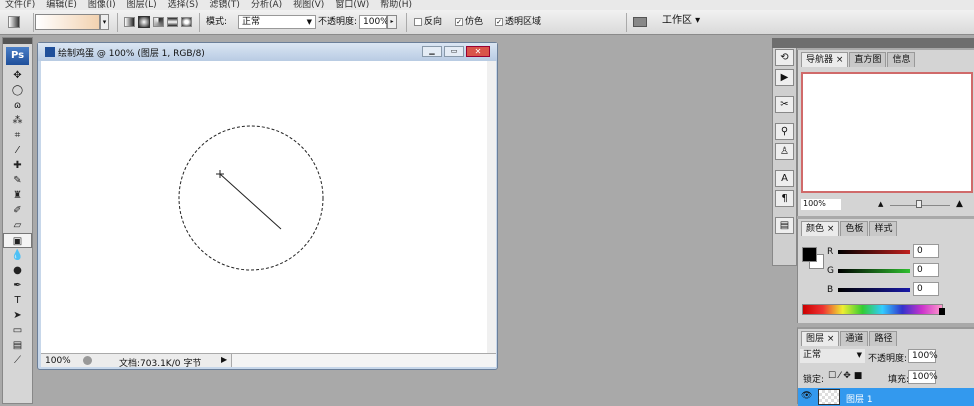 The height and width of the screenshot is (406, 974). I want to click on layer-opacity-input: 100%, so click(923, 356).